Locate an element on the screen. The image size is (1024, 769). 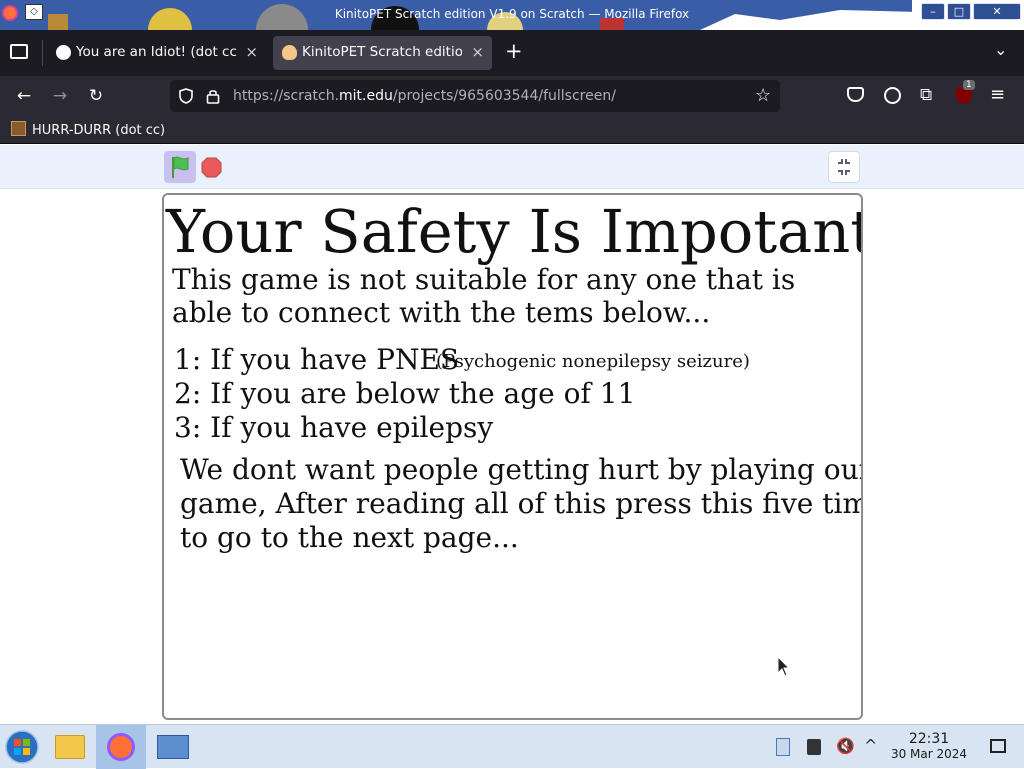
taskbar-file-manager is located at coordinates (71, 747).